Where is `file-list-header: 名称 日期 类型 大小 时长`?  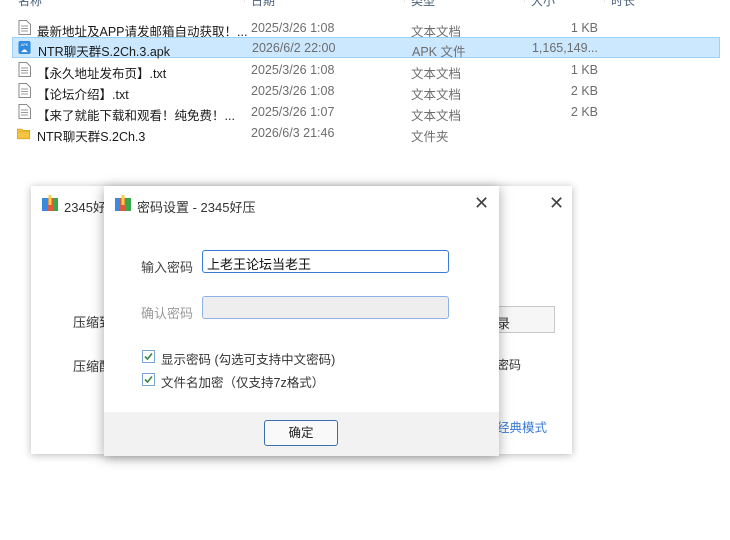 file-list-header: 名称 日期 类型 大小 时长 is located at coordinates (365, 4).